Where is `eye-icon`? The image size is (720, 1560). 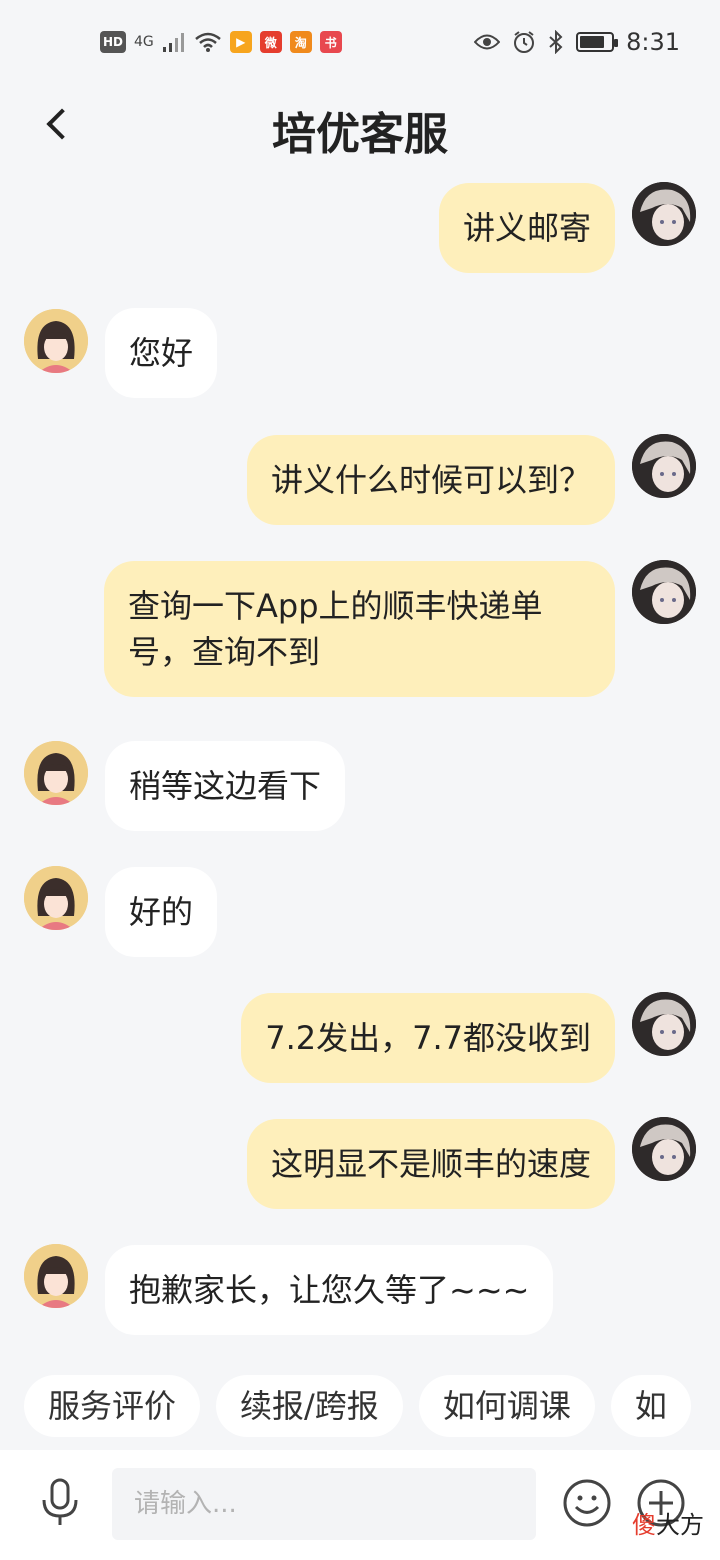
eye-icon is located at coordinates (487, 42).